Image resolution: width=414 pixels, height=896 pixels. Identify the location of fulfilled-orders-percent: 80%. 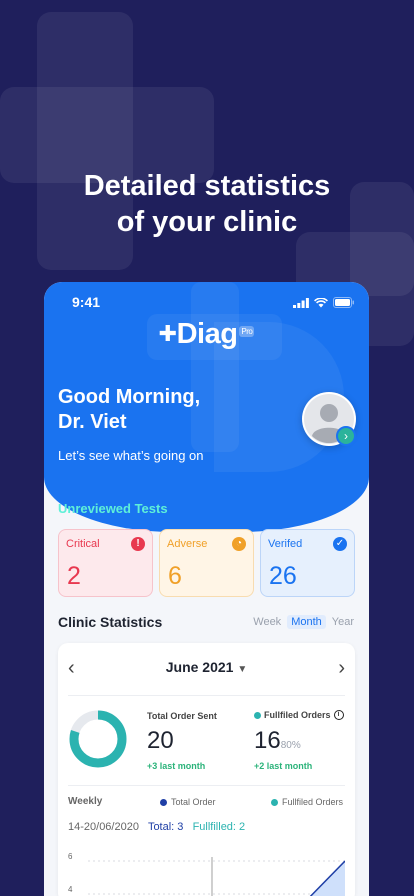
(290, 745).